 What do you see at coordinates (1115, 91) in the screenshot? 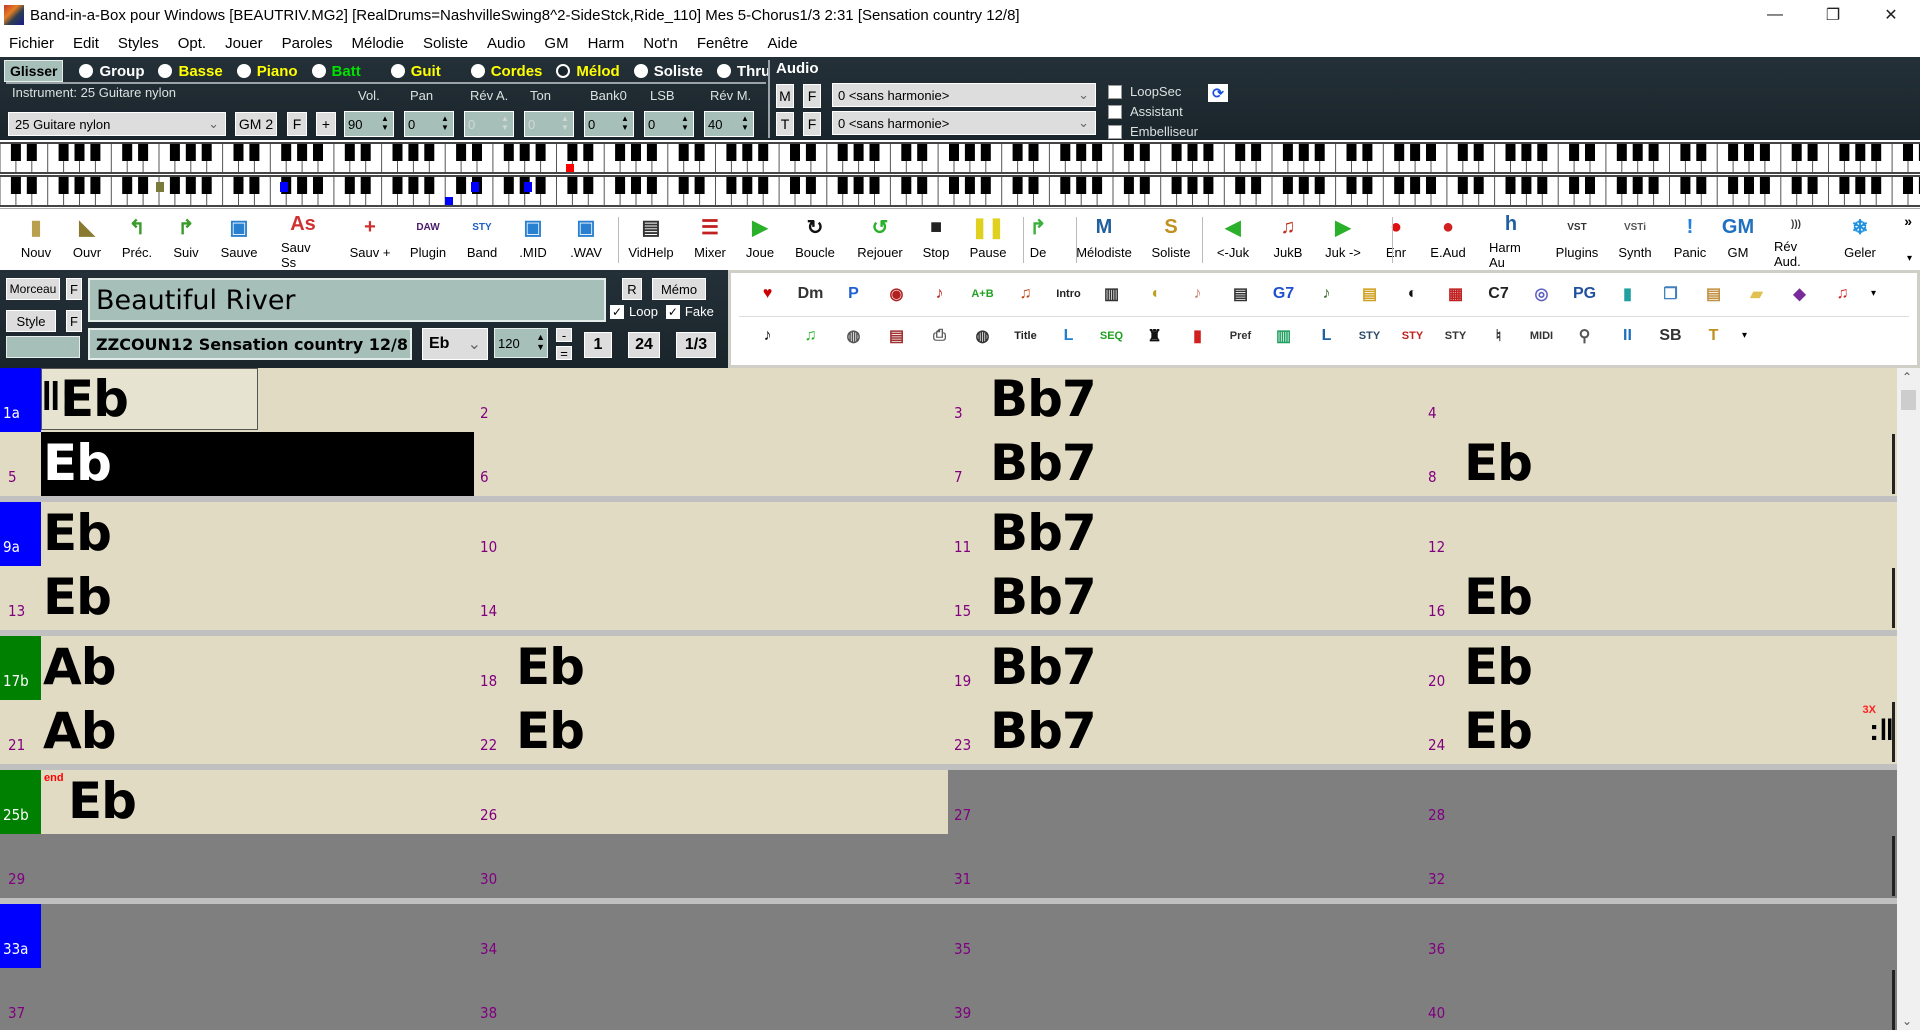
I see `loopsec-checkbox` at bounding box center [1115, 91].